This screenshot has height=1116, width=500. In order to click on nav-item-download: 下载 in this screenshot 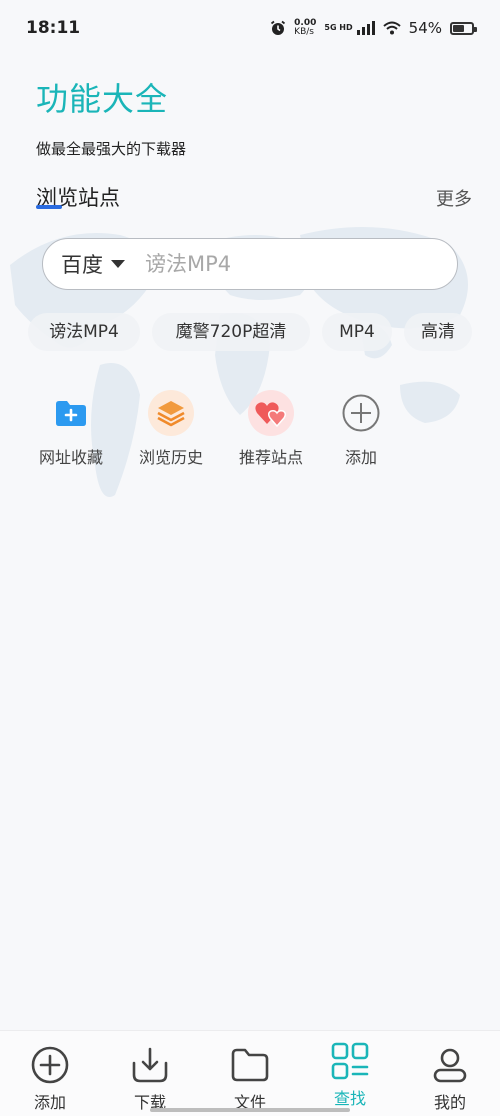, I will do `click(150, 1079)`.